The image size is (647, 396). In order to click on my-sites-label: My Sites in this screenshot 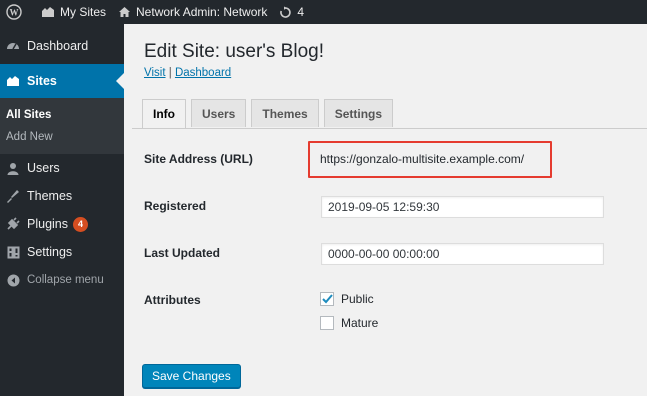, I will do `click(83, 12)`.